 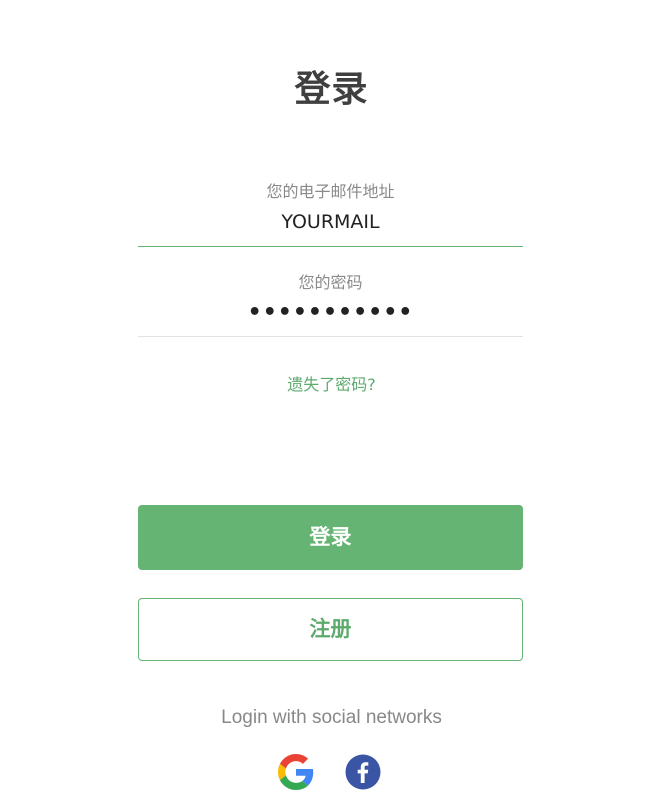 I want to click on social-login-text: Login with social networks, so click(x=331, y=717).